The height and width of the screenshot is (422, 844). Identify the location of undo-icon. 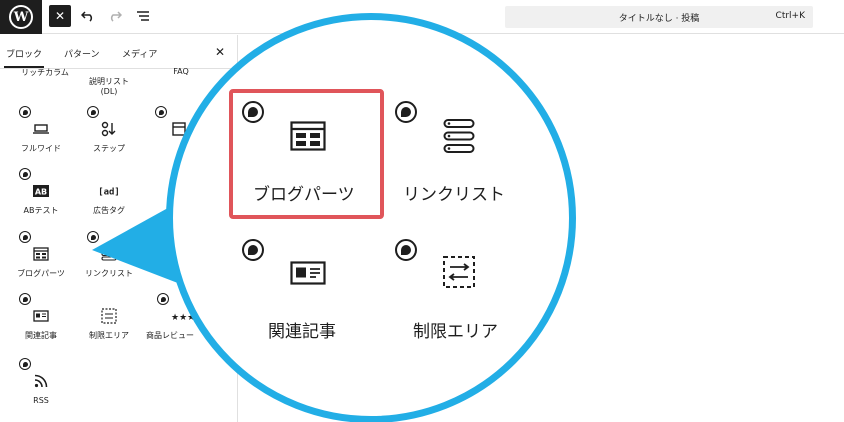
(88, 16).